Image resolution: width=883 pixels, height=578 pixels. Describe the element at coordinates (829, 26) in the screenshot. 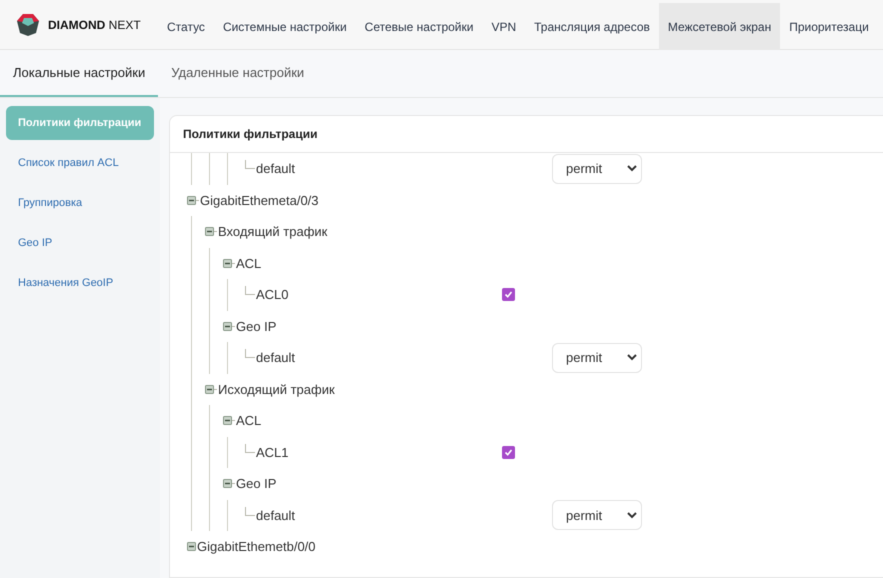

I see `nav-tab: Приоритезаци` at that location.